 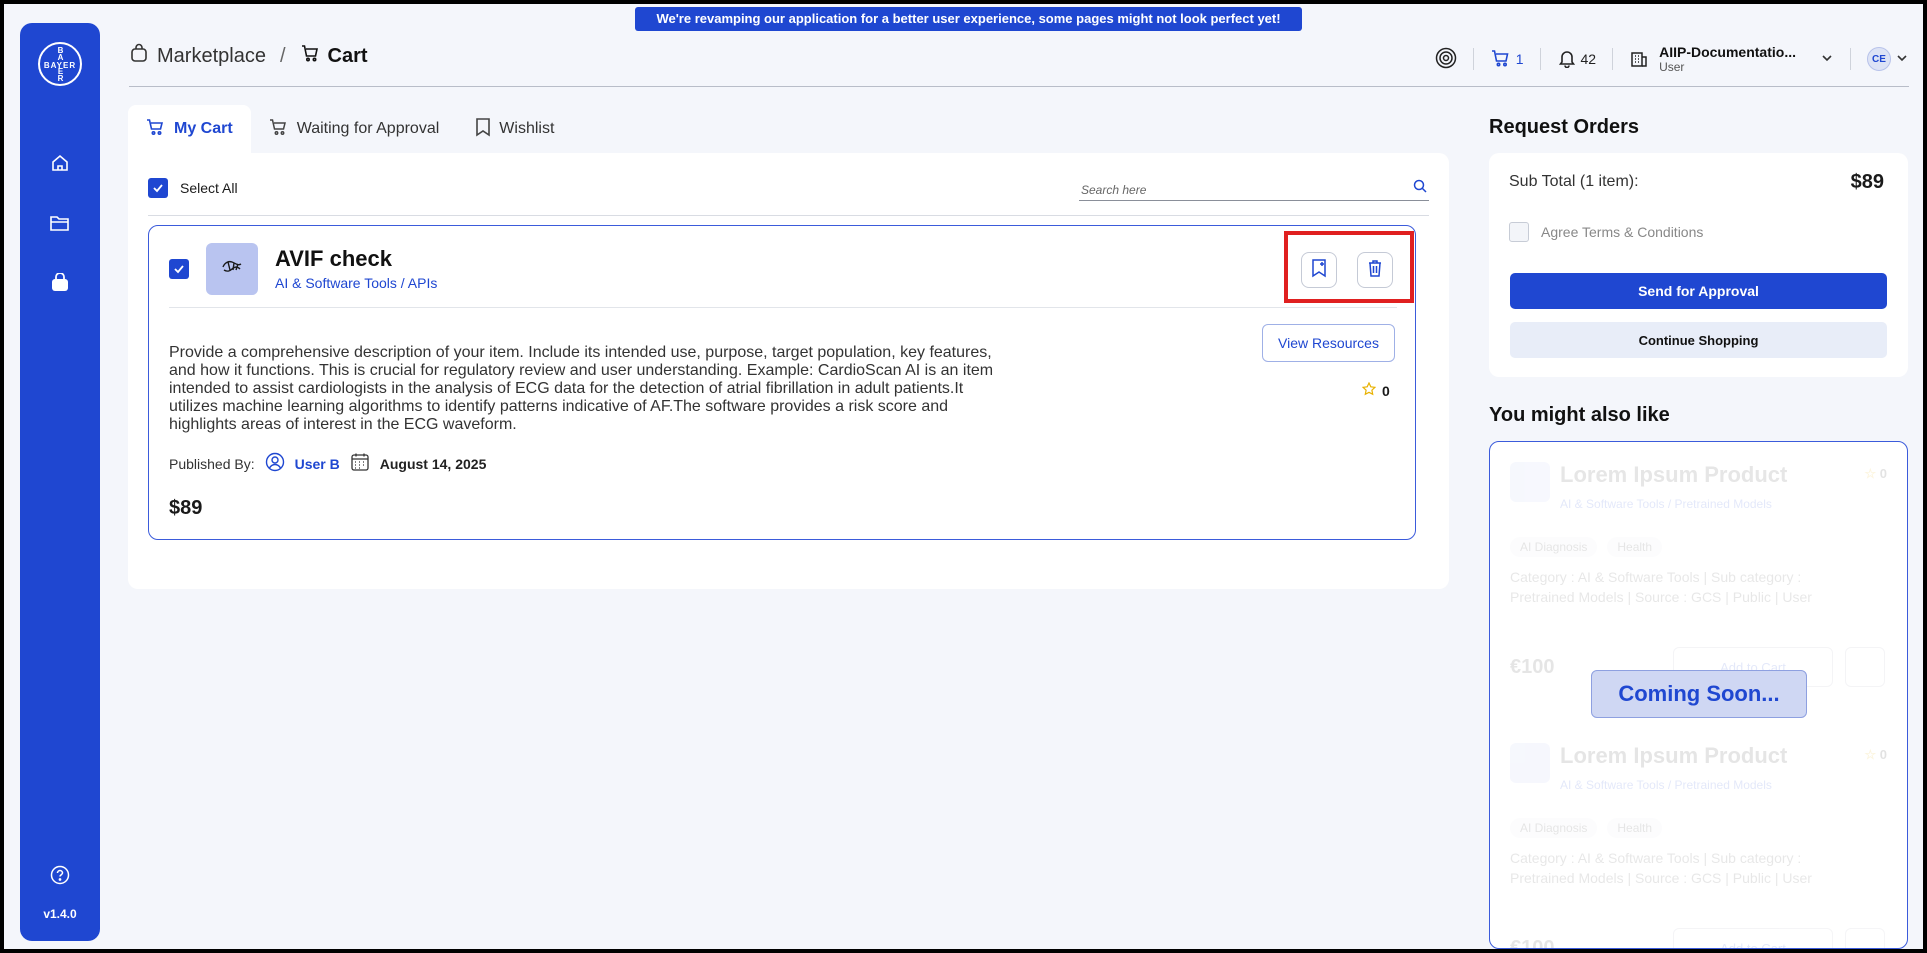 What do you see at coordinates (1635, 828) in the screenshot?
I see `tag: Health` at bounding box center [1635, 828].